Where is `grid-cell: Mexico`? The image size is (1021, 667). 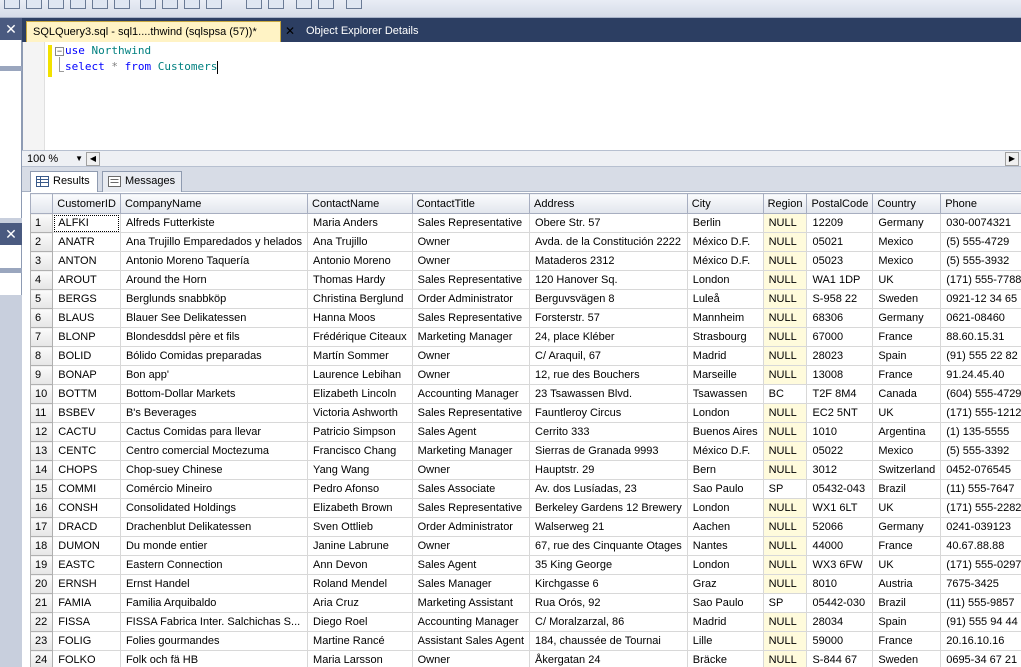
grid-cell: Mexico is located at coordinates (907, 451).